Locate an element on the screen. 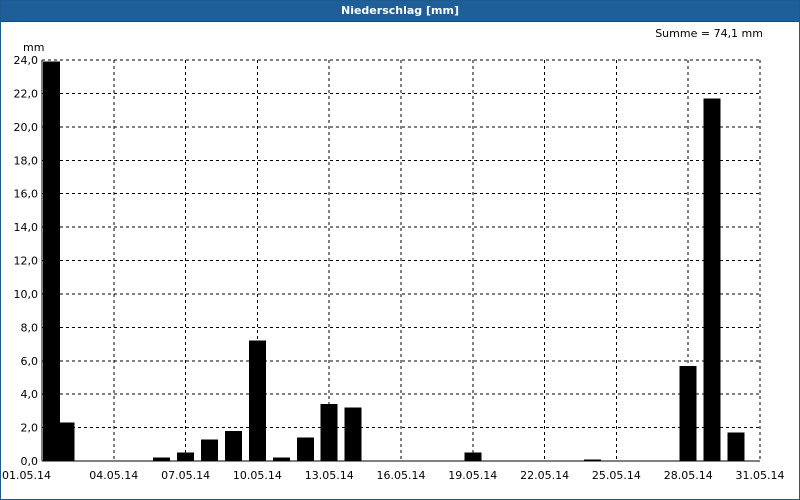  y-tick-label: 2,0 is located at coordinates (30, 428).